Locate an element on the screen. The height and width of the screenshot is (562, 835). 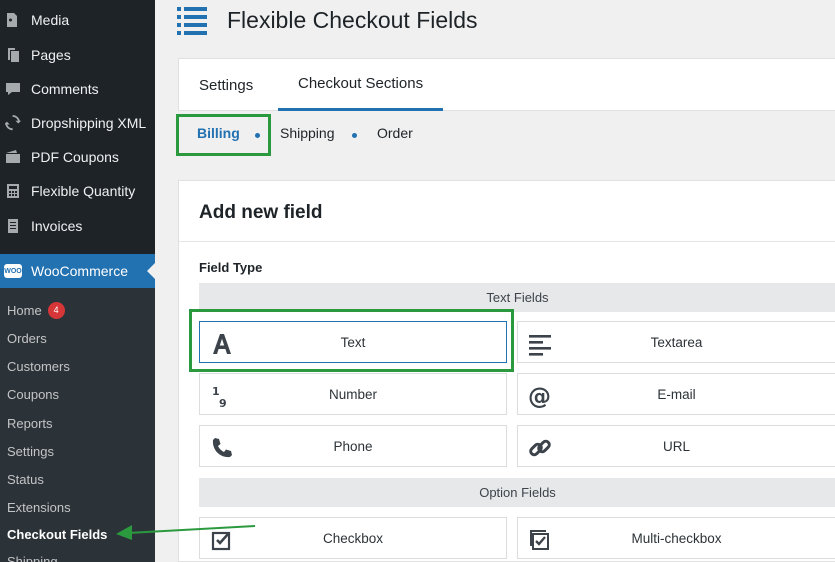
sidebar-item-label: Pages is located at coordinates (51, 55).